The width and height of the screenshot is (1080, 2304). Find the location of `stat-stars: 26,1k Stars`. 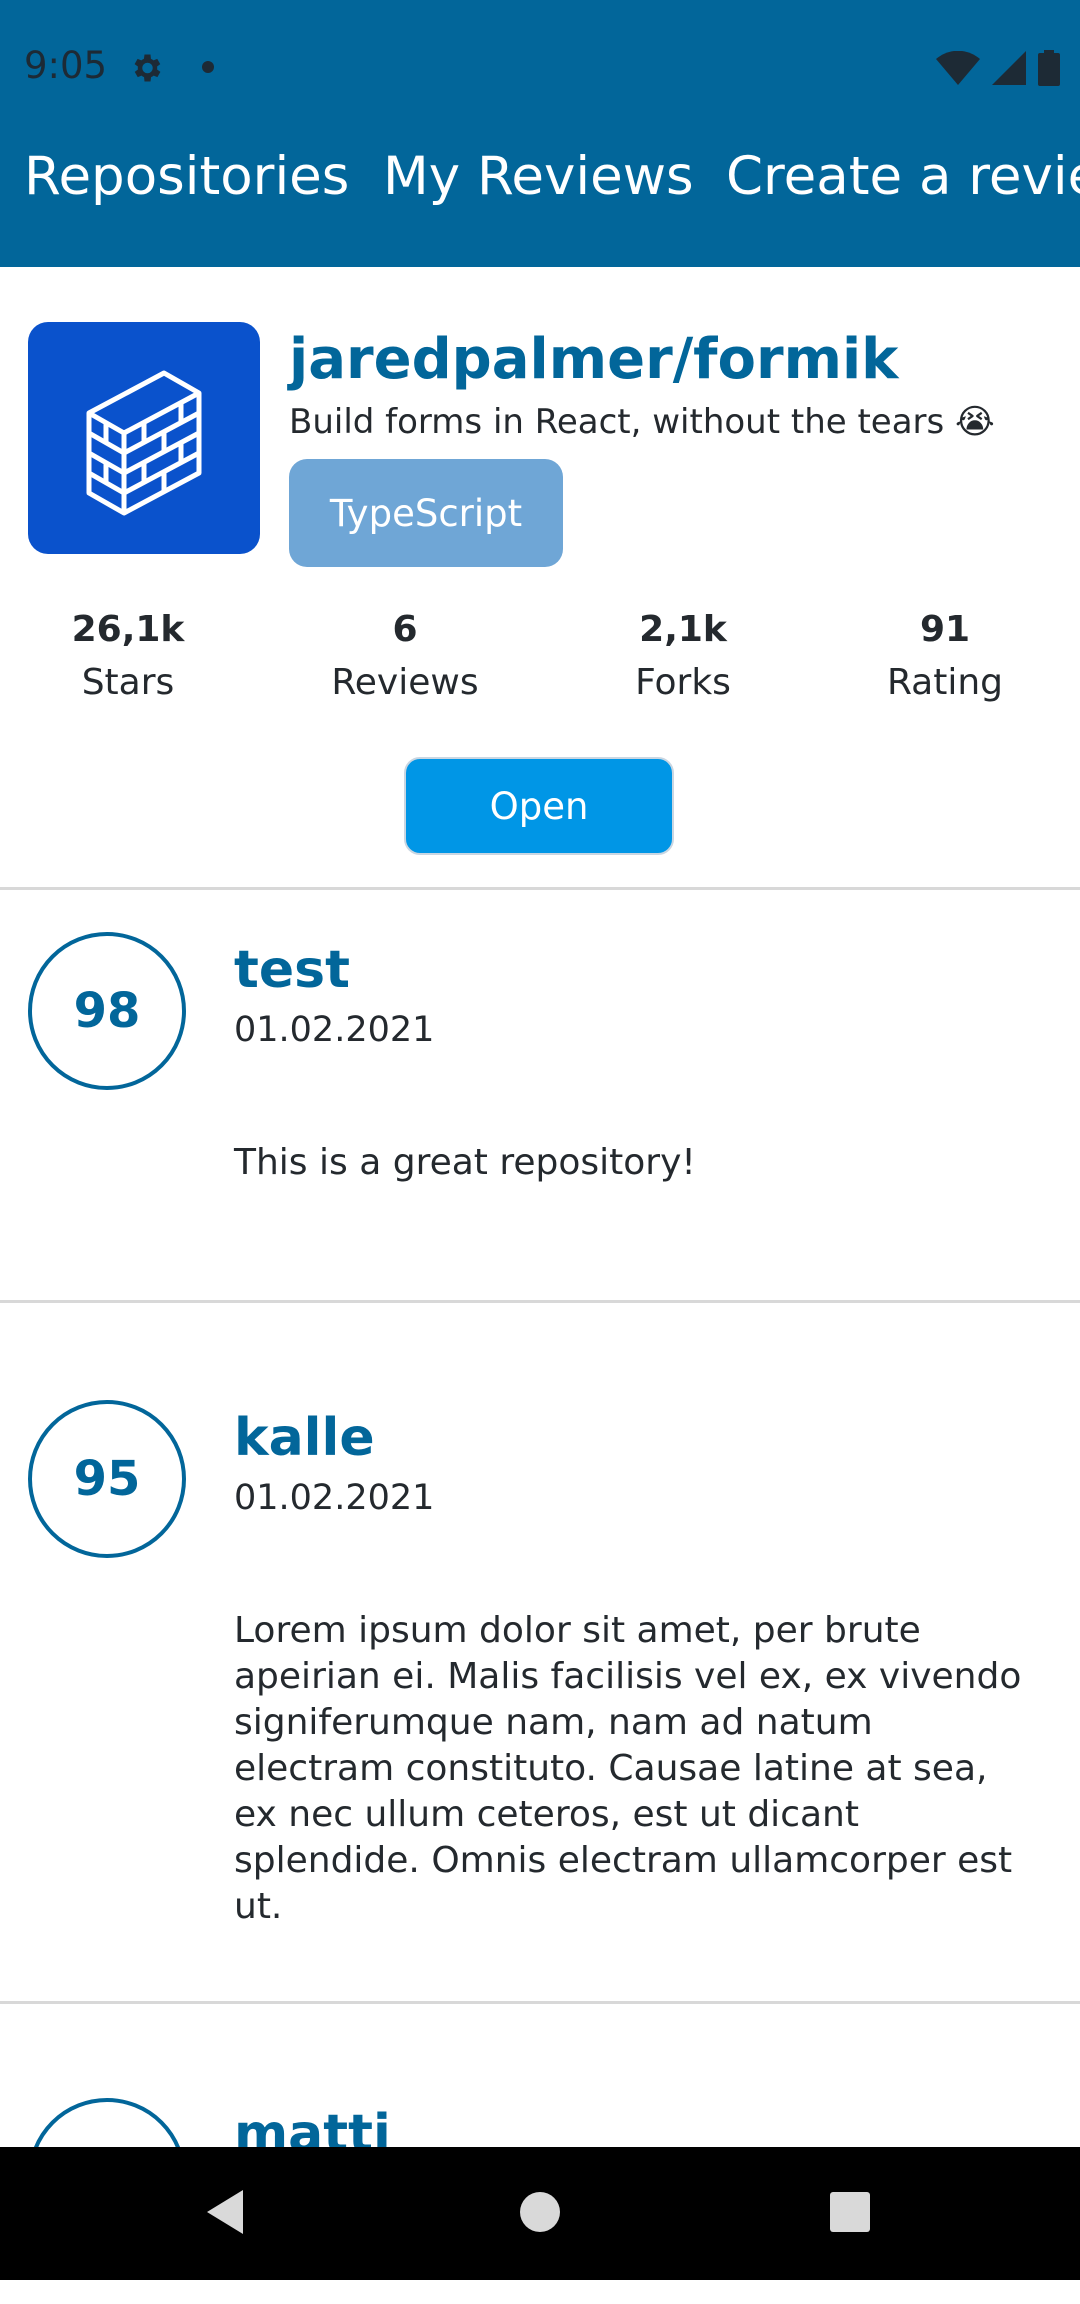

stat-stars: 26,1k Stars is located at coordinates (128, 655).